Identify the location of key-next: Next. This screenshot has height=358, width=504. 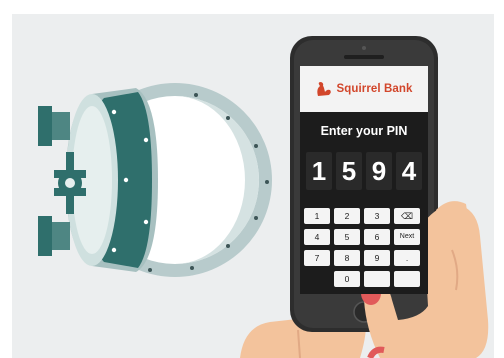
(407, 237).